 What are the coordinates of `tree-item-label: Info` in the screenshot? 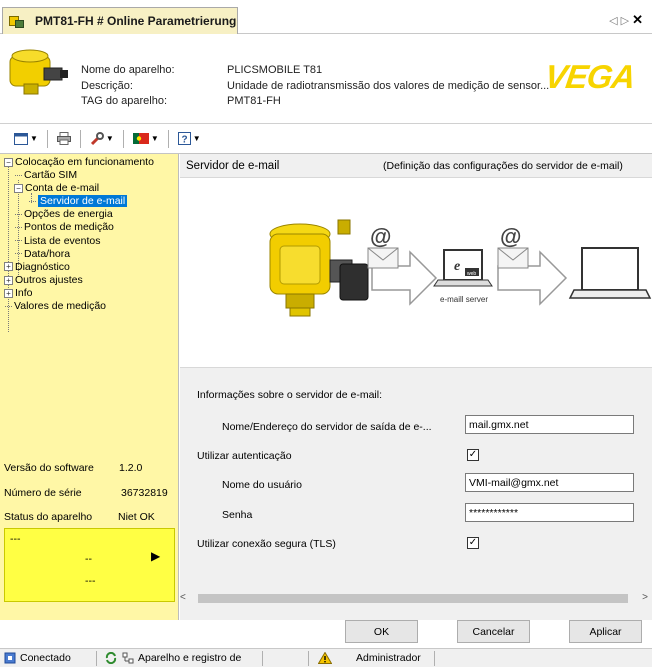 It's located at (24, 292).